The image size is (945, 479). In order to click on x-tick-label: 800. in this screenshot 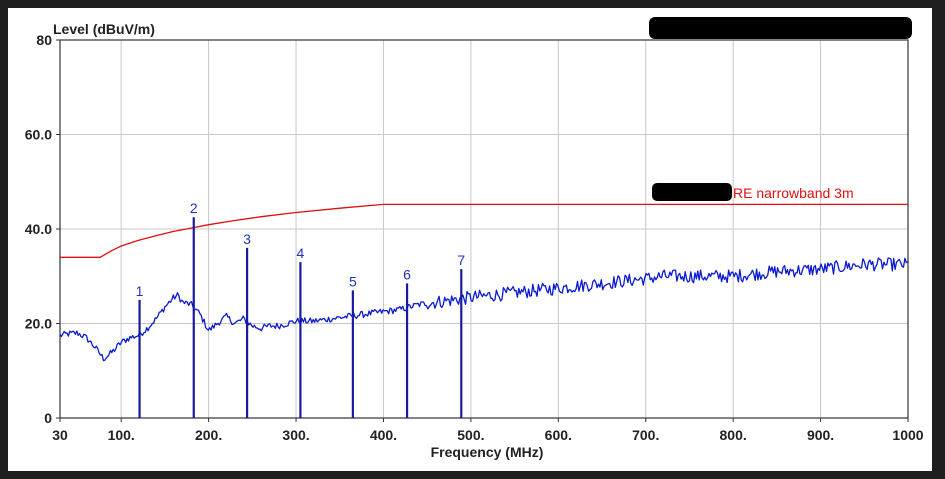, I will do `click(733, 435)`.